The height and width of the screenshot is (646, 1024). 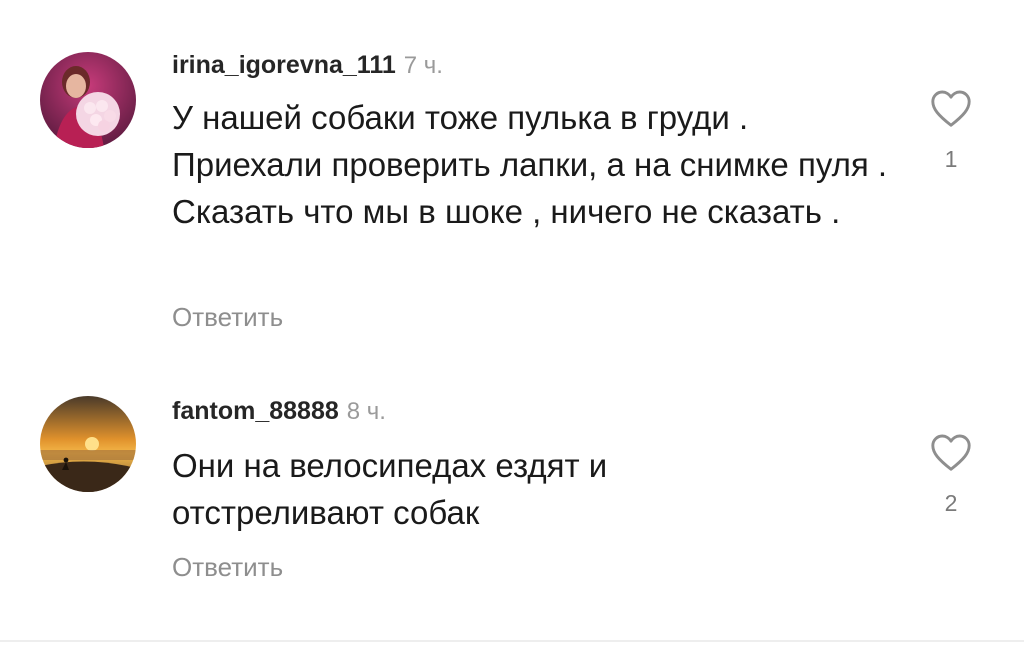 I want to click on like-control: 2, so click(x=951, y=474).